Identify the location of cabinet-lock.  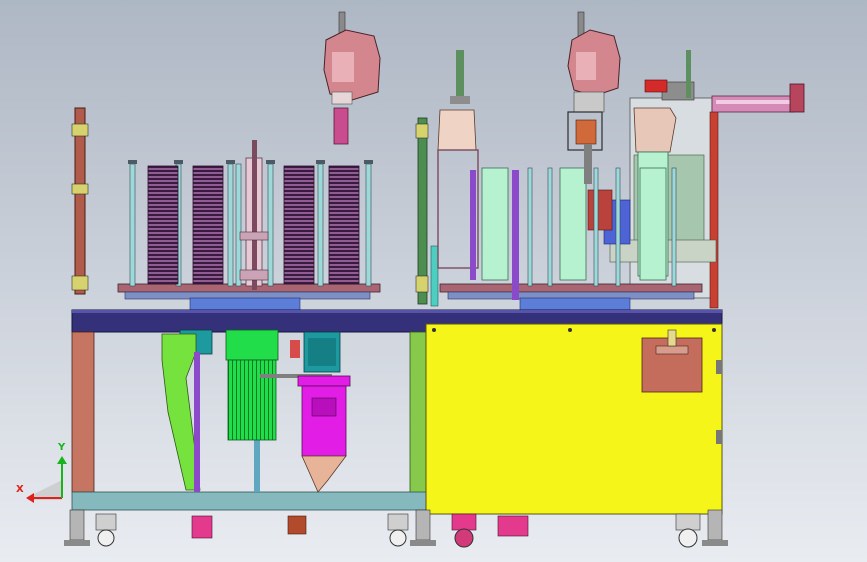
(672, 338).